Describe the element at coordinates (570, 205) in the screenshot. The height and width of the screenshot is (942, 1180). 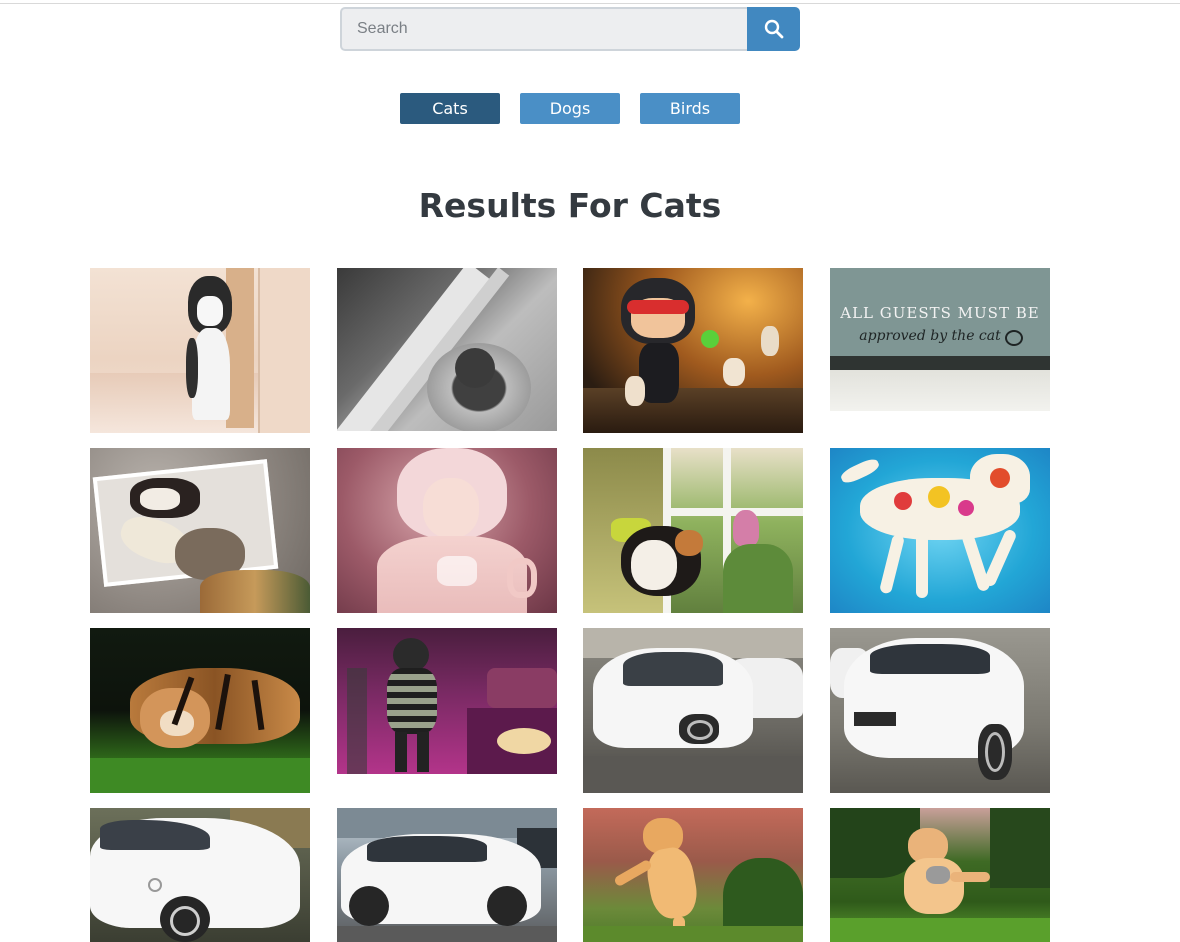
I see `results-heading: Results For Cats` at that location.